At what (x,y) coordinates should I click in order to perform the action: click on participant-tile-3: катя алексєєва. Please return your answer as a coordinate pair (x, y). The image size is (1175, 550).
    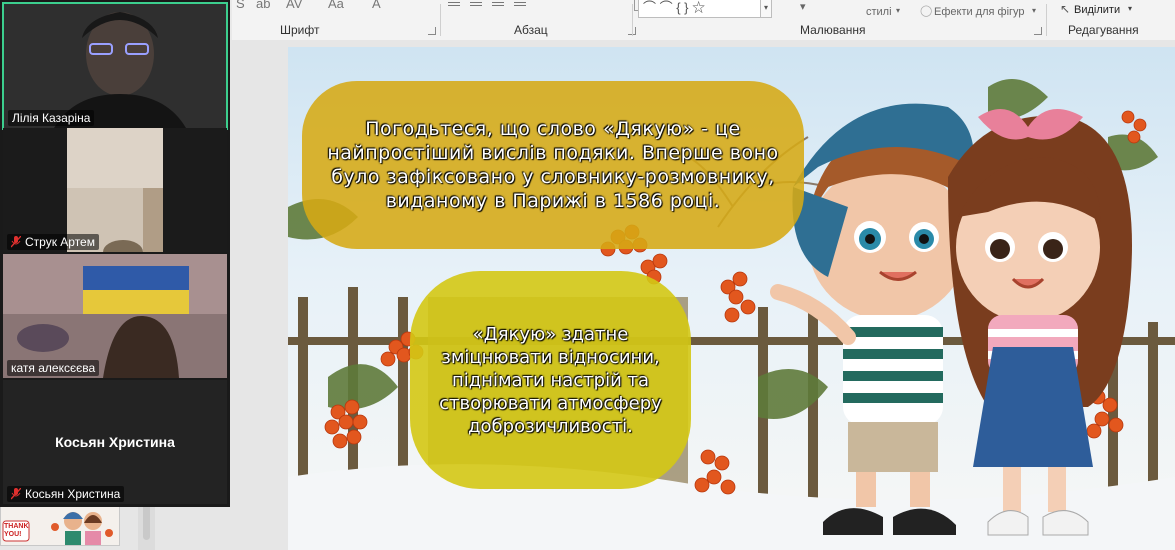
    Looking at the image, I should click on (115, 316).